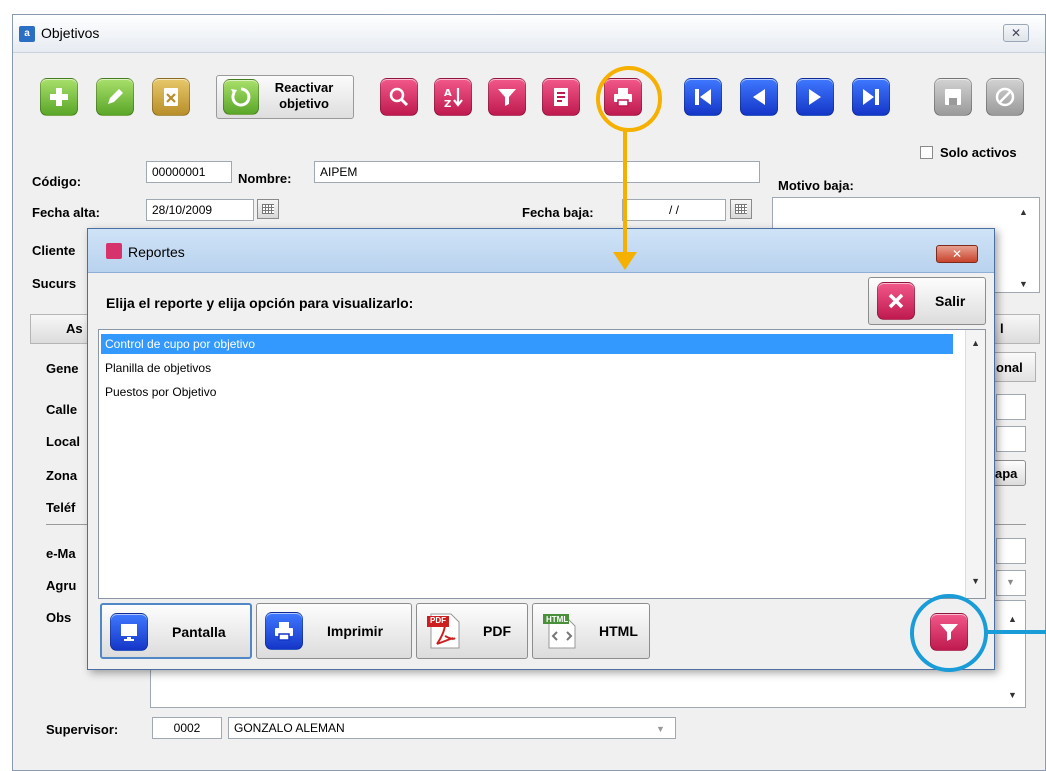 The height and width of the screenshot is (771, 1046). I want to click on calle-label: Calle, so click(62, 409).